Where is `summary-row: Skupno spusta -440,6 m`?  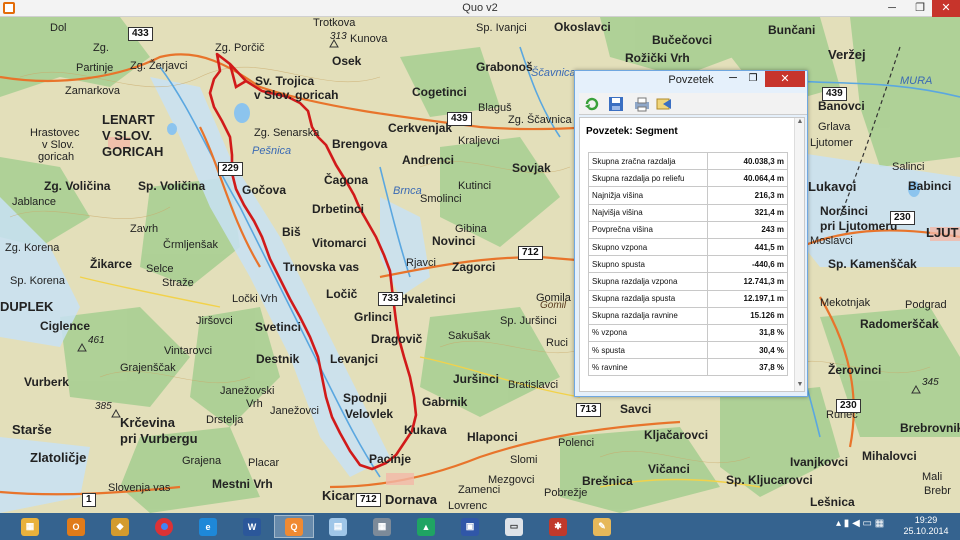
summary-row: Skupno spusta -440,6 m is located at coordinates (688, 264).